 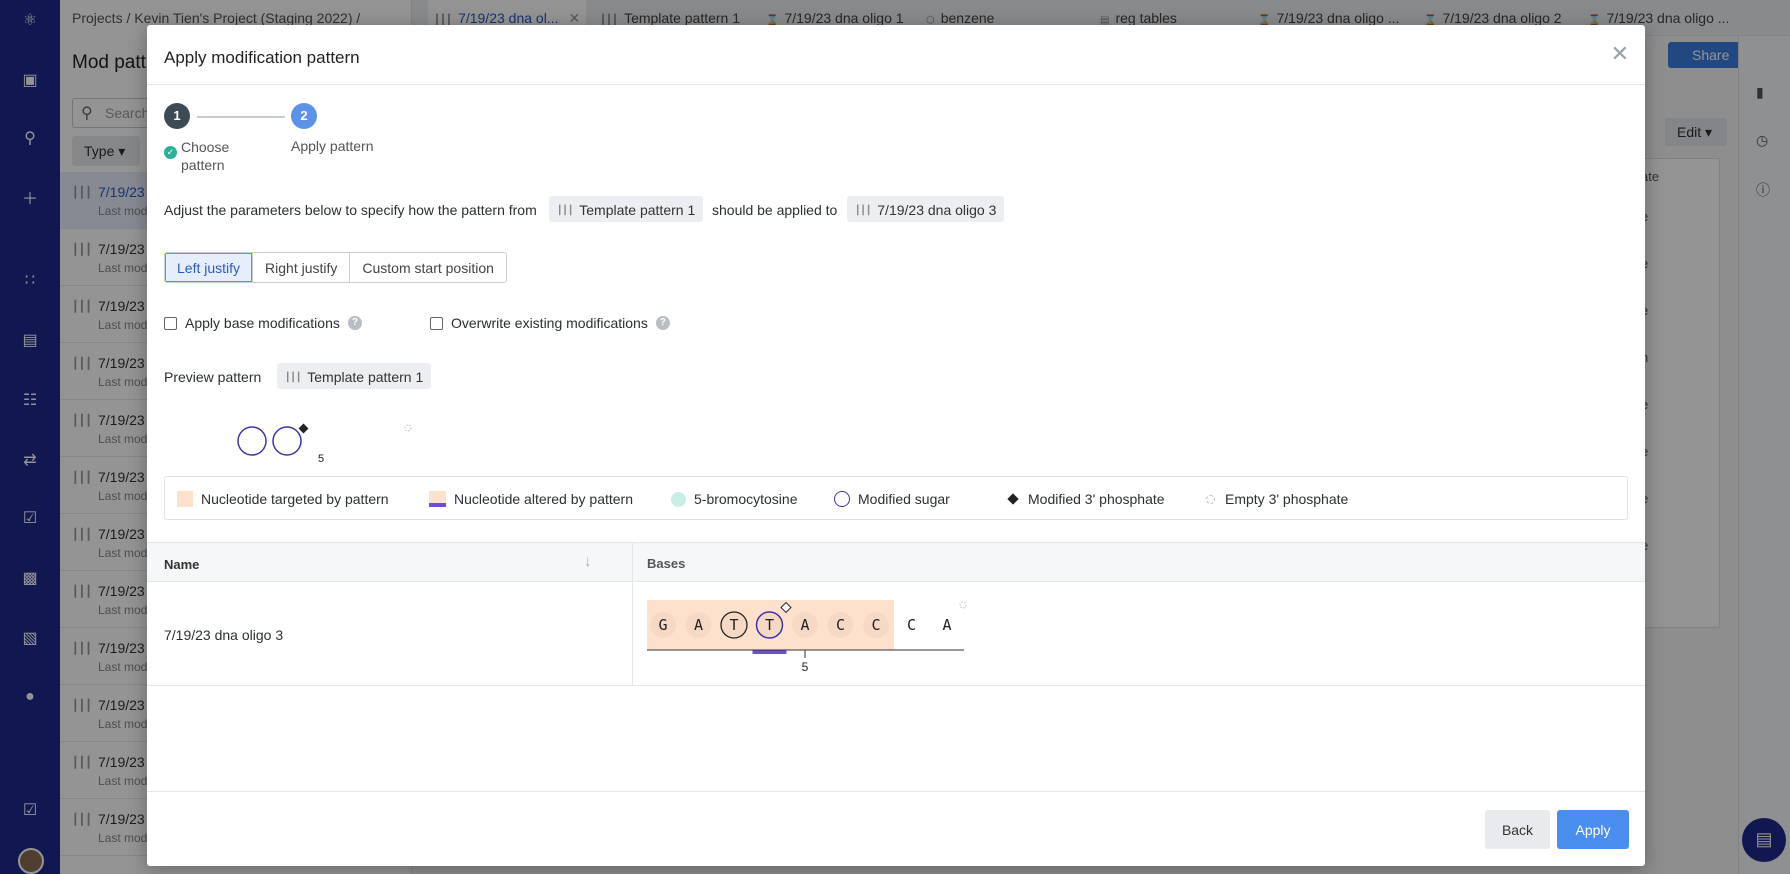 What do you see at coordinates (302, 267) in the screenshot?
I see `right-justify-button: Right justify` at bounding box center [302, 267].